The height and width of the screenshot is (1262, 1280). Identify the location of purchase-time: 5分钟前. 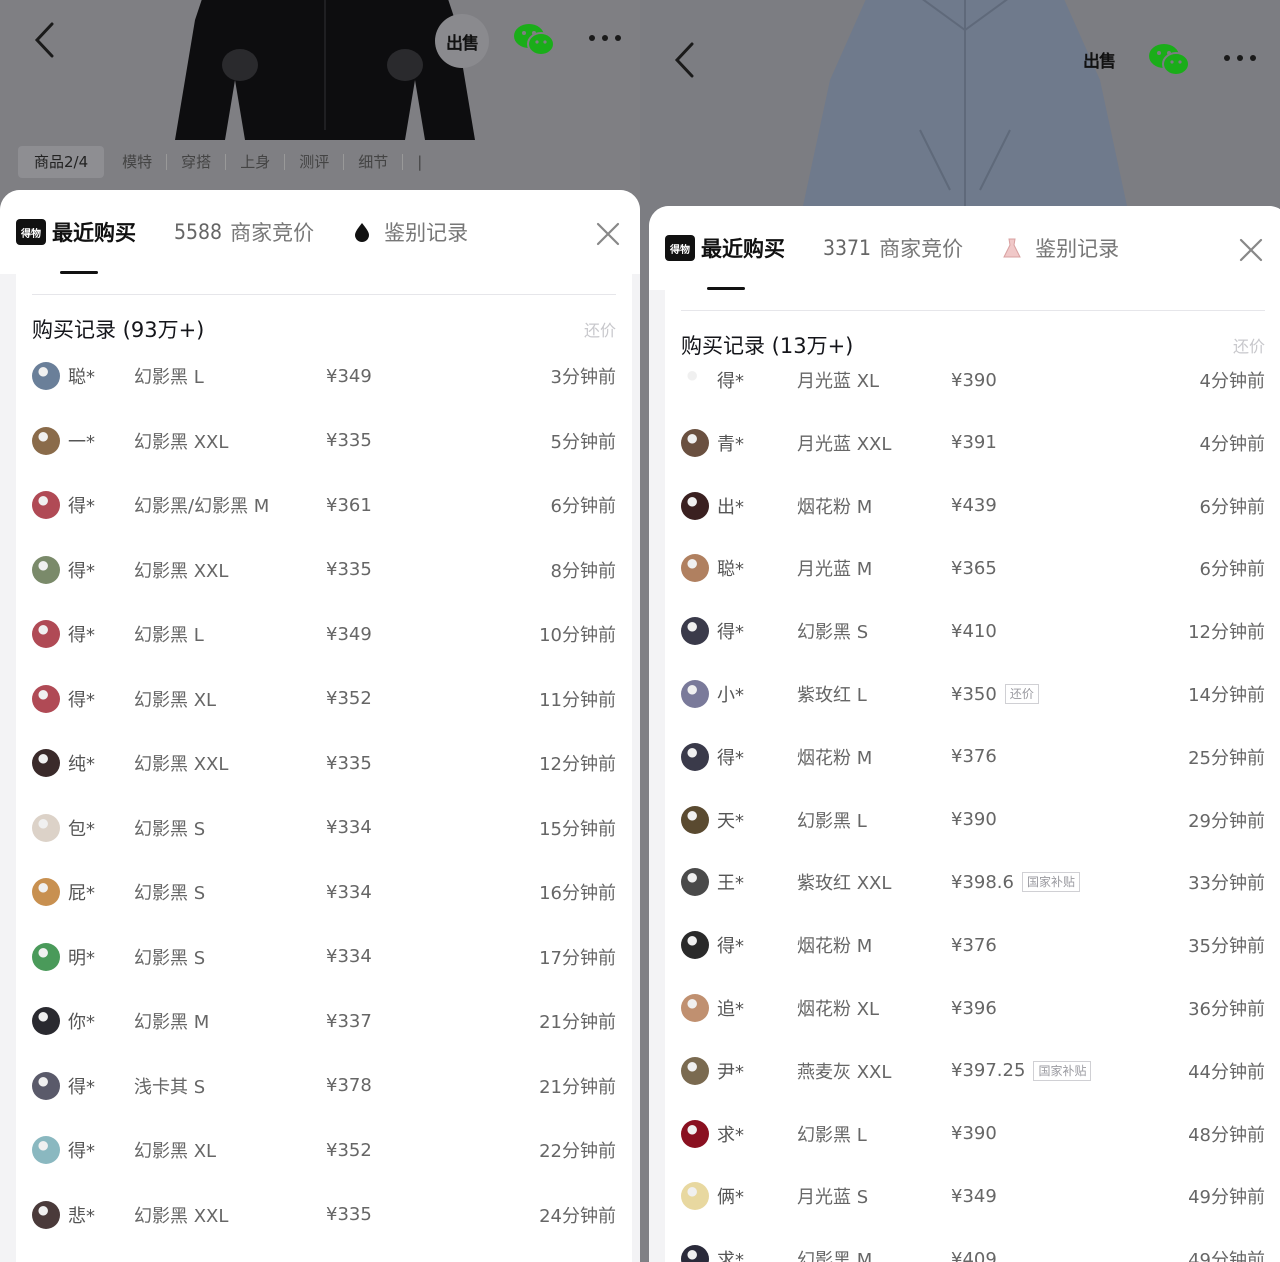
(583, 442).